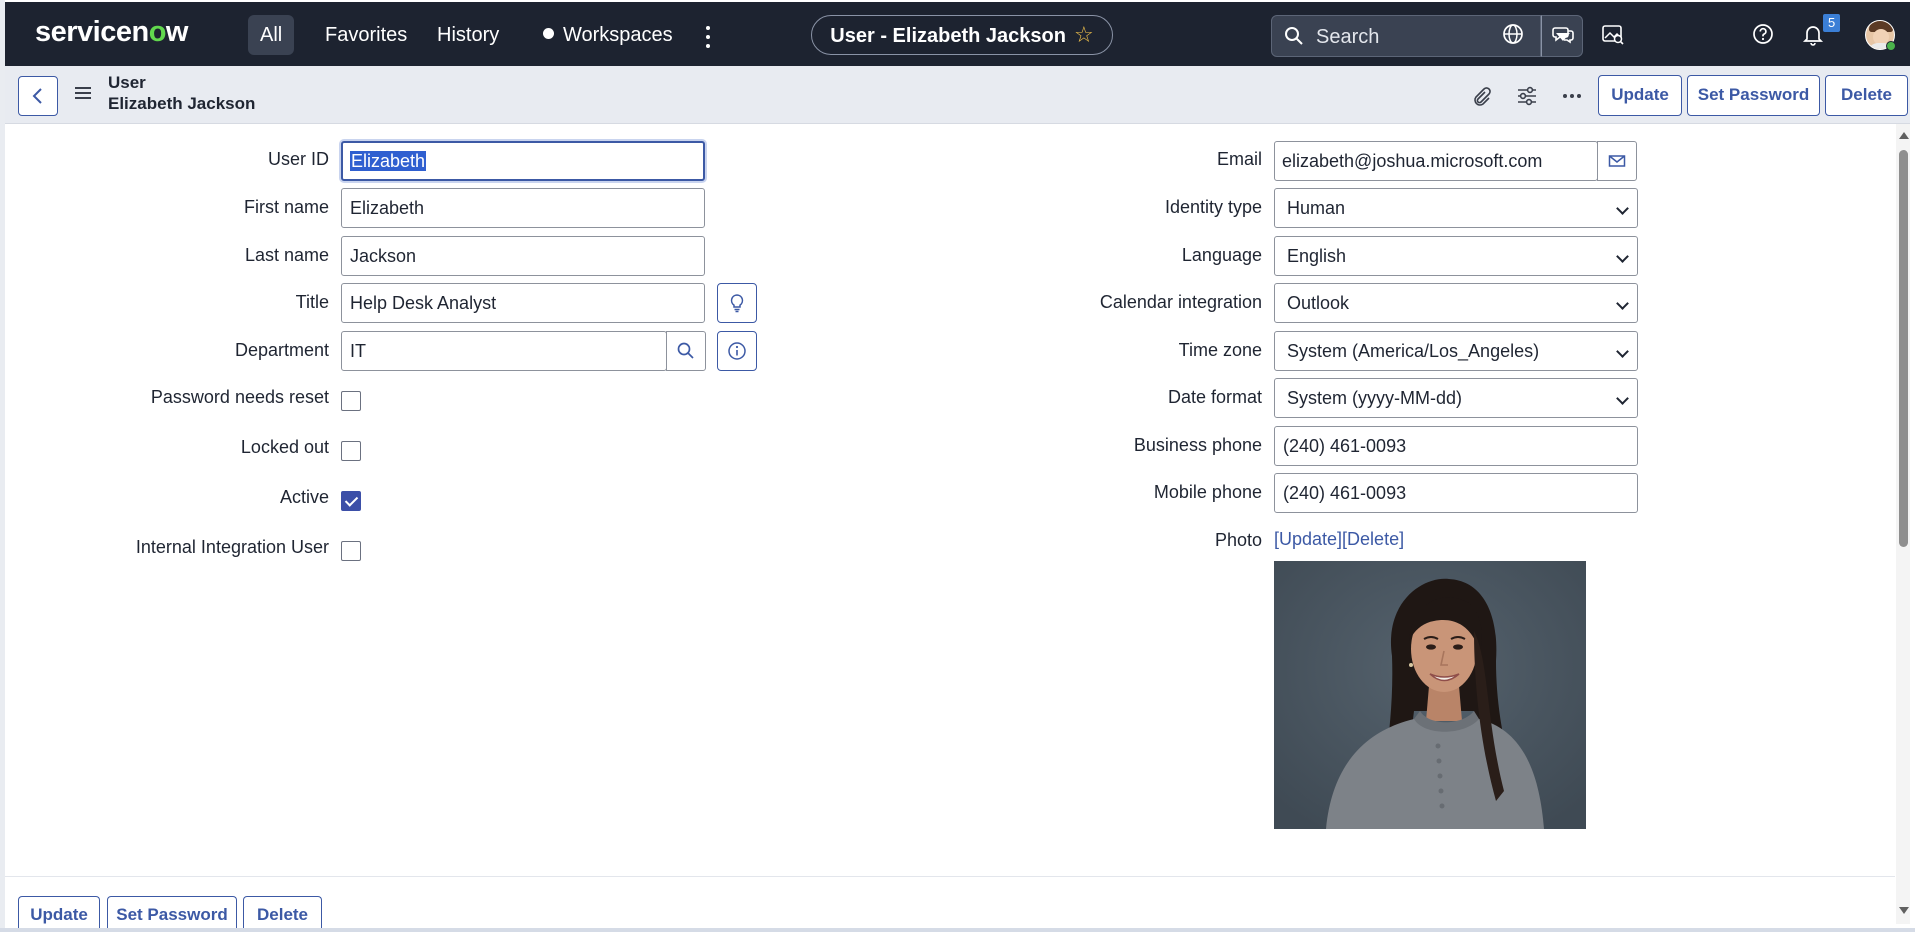  Describe the element at coordinates (708, 35) in the screenshot. I see `more-menu-icon` at that location.